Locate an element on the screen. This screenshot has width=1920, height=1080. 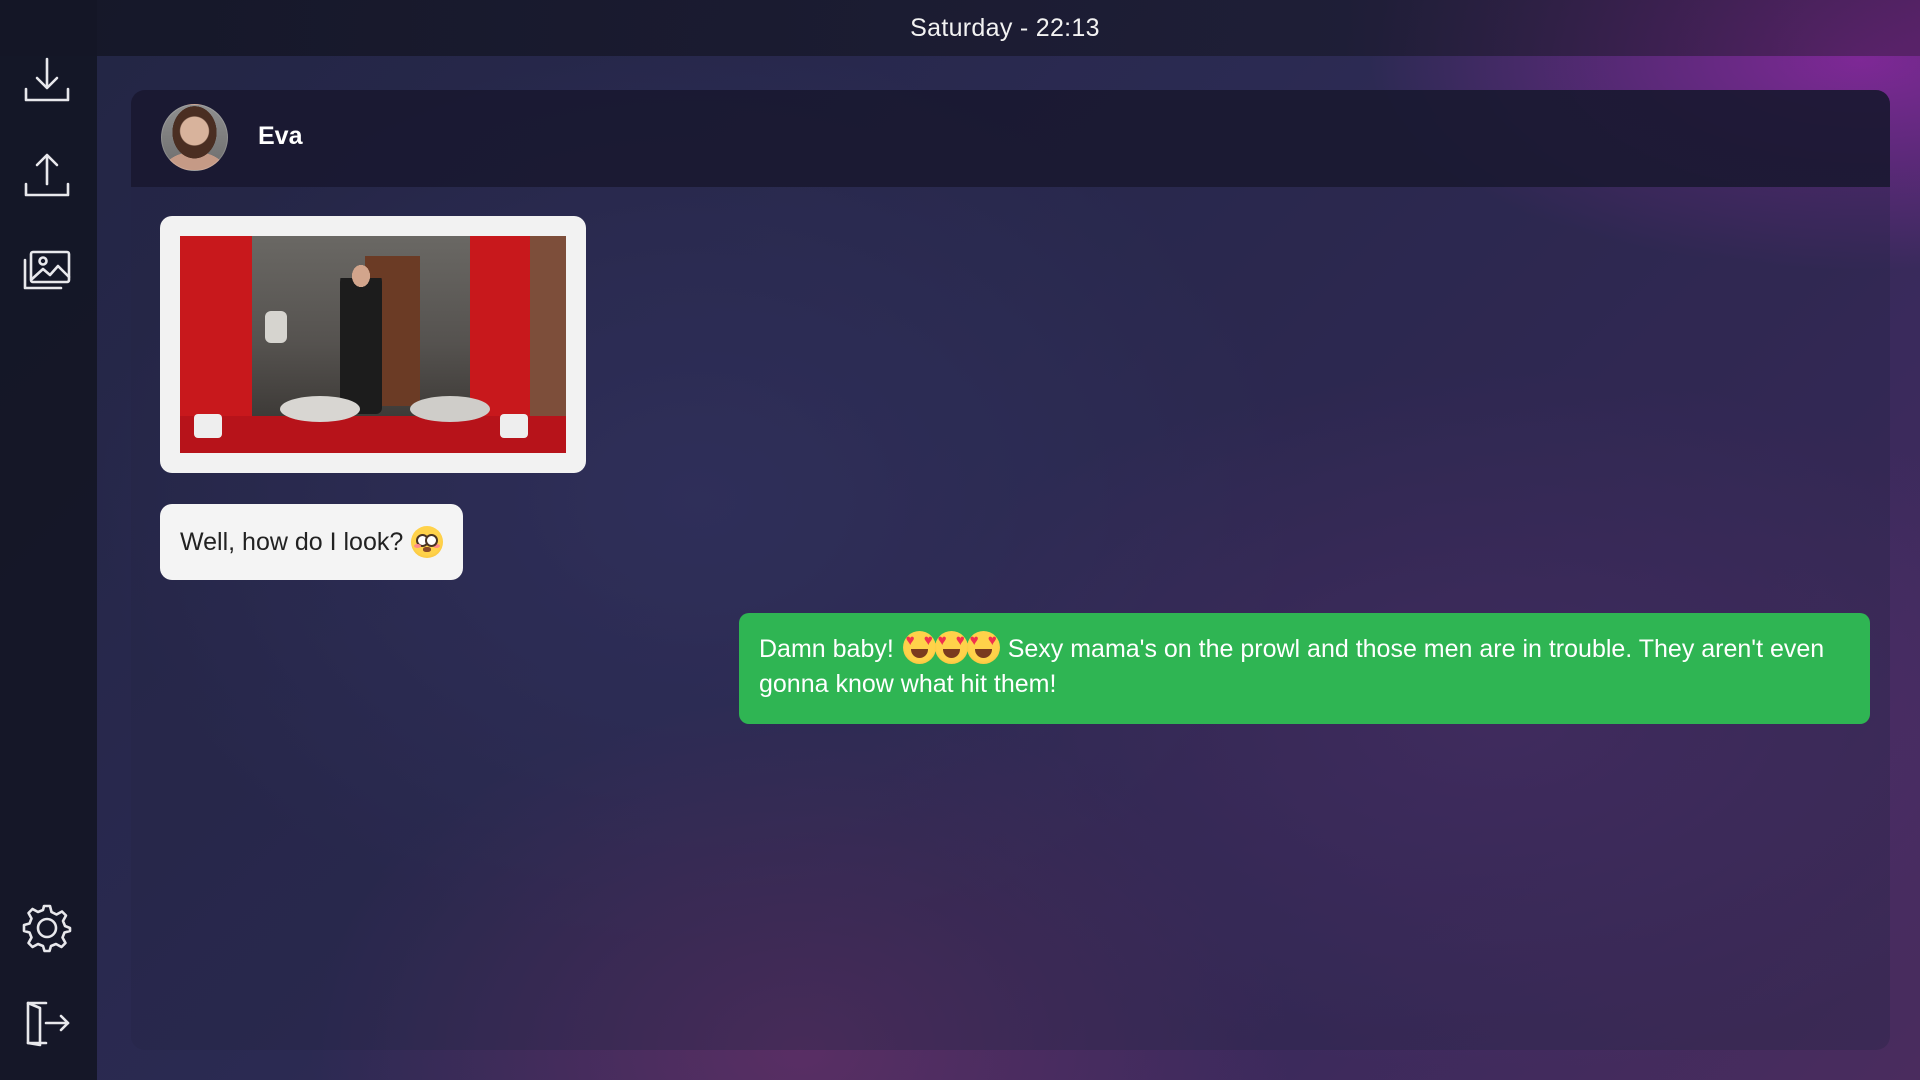
emoji-group is located at coordinates (951, 649).